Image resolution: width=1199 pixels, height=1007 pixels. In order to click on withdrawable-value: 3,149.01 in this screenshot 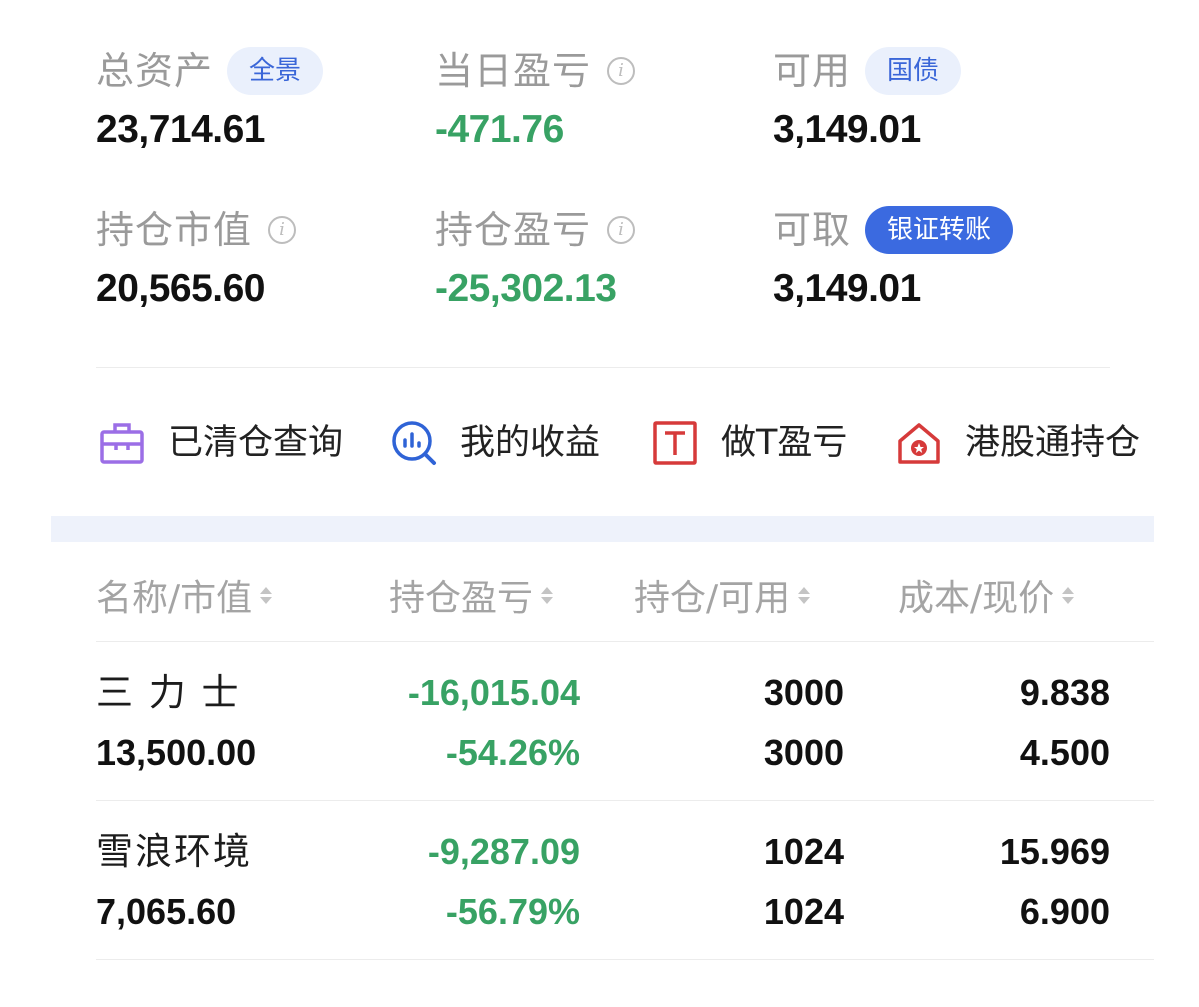, I will do `click(847, 288)`.